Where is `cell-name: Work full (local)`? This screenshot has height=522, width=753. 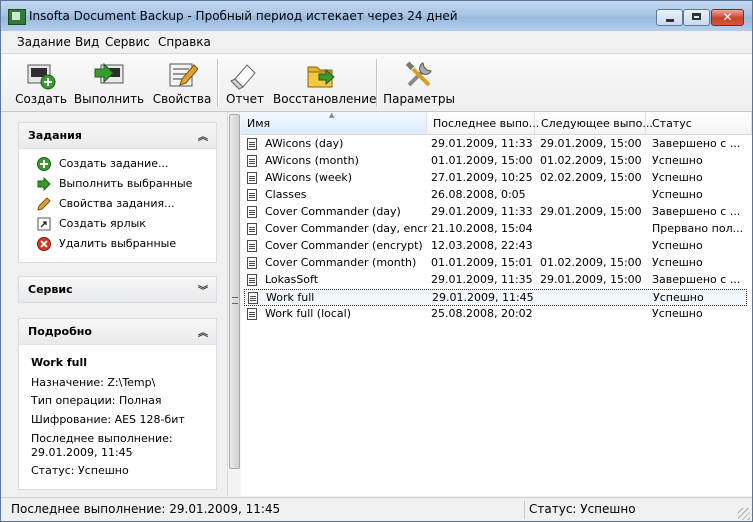 cell-name: Work full (local) is located at coordinates (308, 313).